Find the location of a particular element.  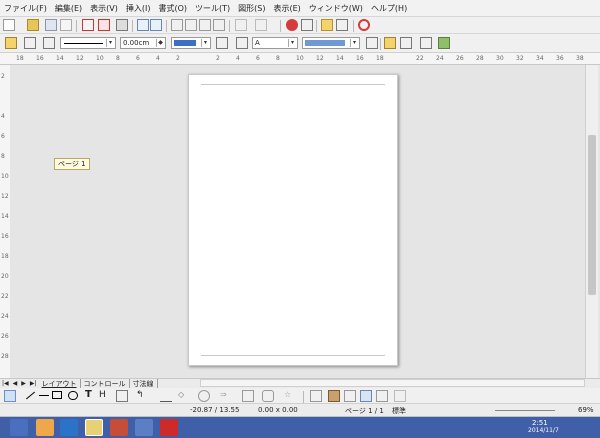

arrow-style-icon is located at coordinates (49, 43).